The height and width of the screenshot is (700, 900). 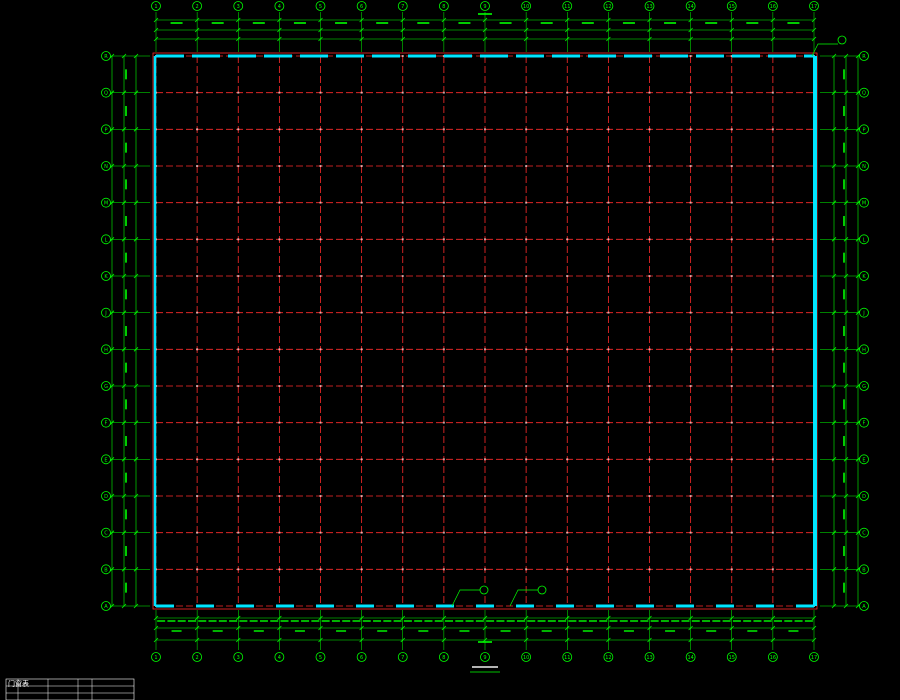 I want to click on axis-bubble-label: 4, so click(x=279, y=7).